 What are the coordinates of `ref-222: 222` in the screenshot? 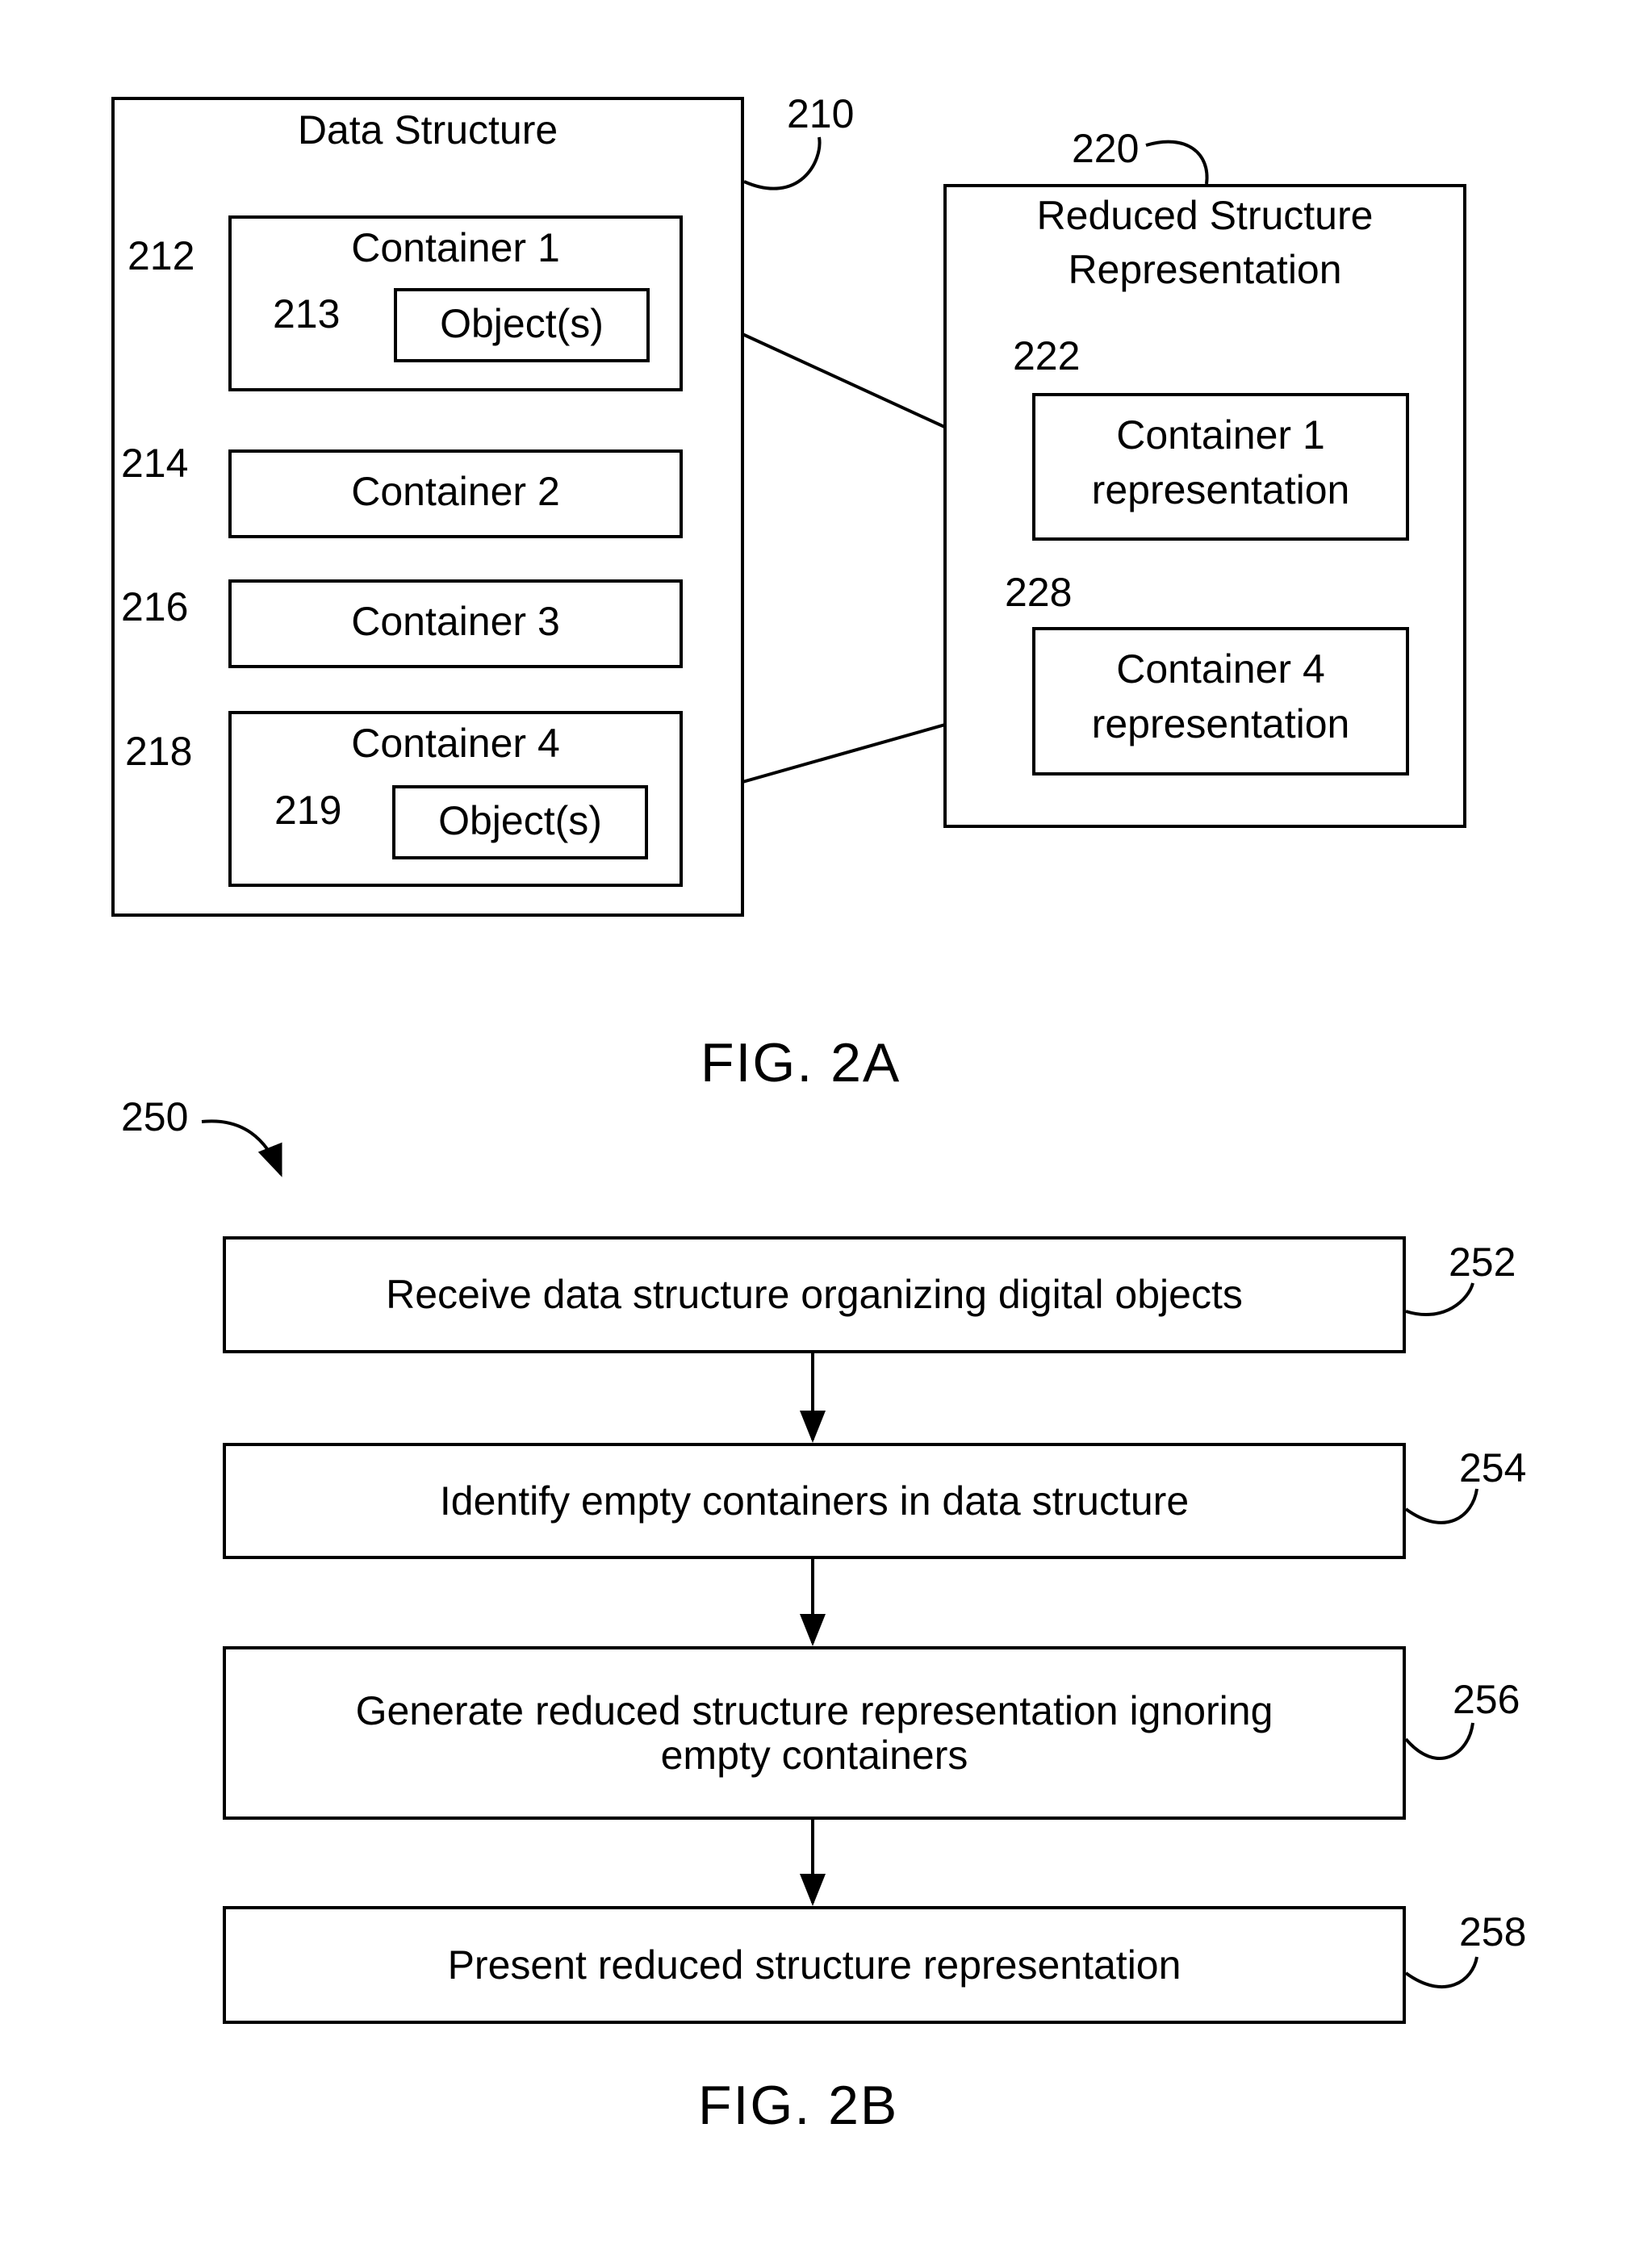 It's located at (1047, 355).